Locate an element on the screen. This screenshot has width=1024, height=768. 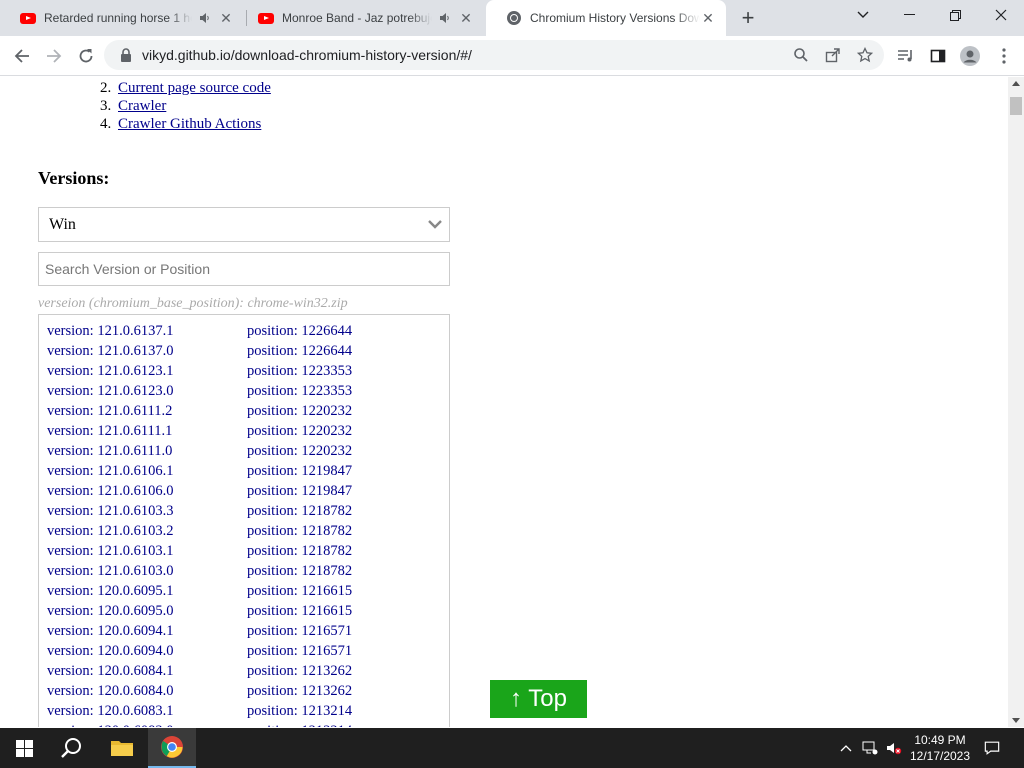
volume-muted-icon is located at coordinates (894, 748).